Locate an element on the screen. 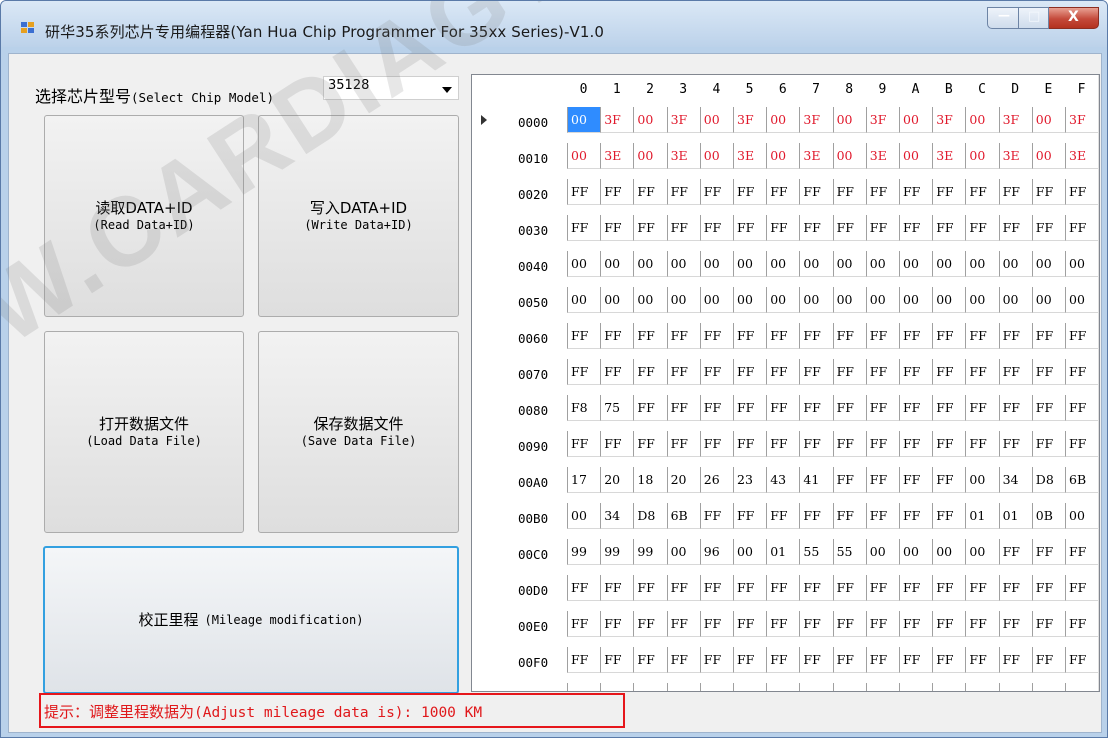 The height and width of the screenshot is (740, 1110). hex-cell: F8 is located at coordinates (584, 408).